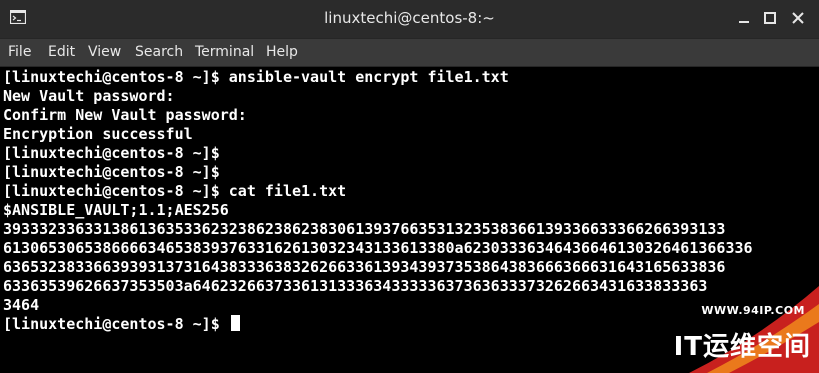 The height and width of the screenshot is (373, 819). I want to click on watermark-brand: IT运维空间, so click(742, 347).